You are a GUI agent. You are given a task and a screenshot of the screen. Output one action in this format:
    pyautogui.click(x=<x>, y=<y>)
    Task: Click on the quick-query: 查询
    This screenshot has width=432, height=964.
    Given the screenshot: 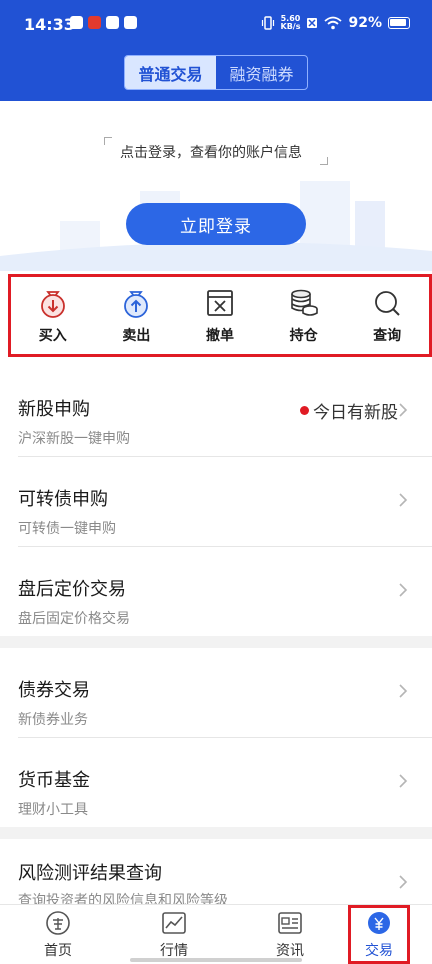 What is the action you would take?
    pyautogui.click(x=387, y=316)
    